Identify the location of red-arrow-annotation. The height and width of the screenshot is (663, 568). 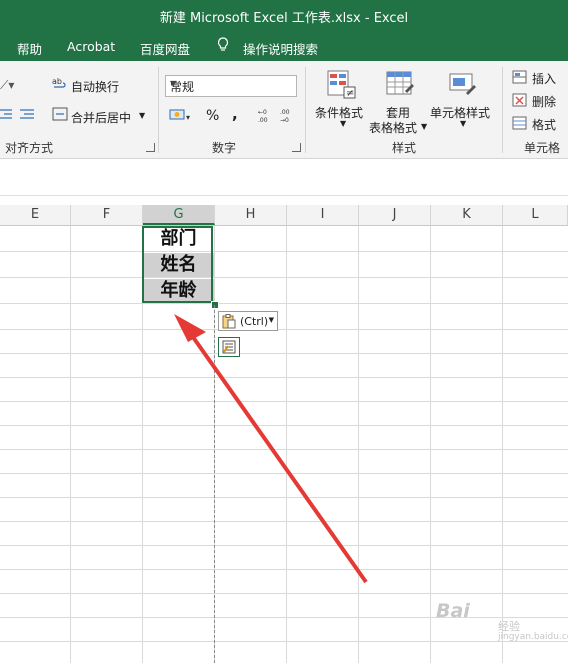
(271, 449).